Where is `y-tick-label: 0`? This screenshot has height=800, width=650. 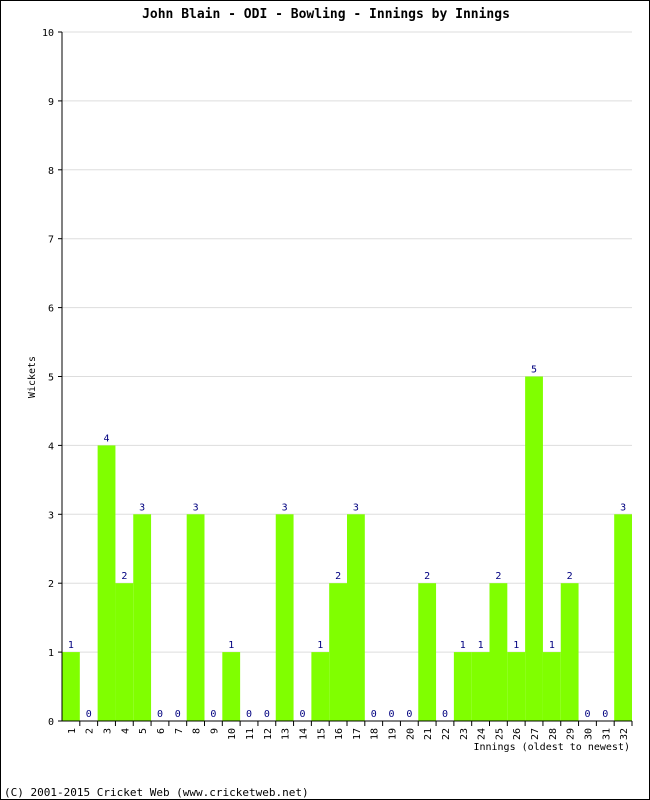 y-tick-label: 0 is located at coordinates (51, 722).